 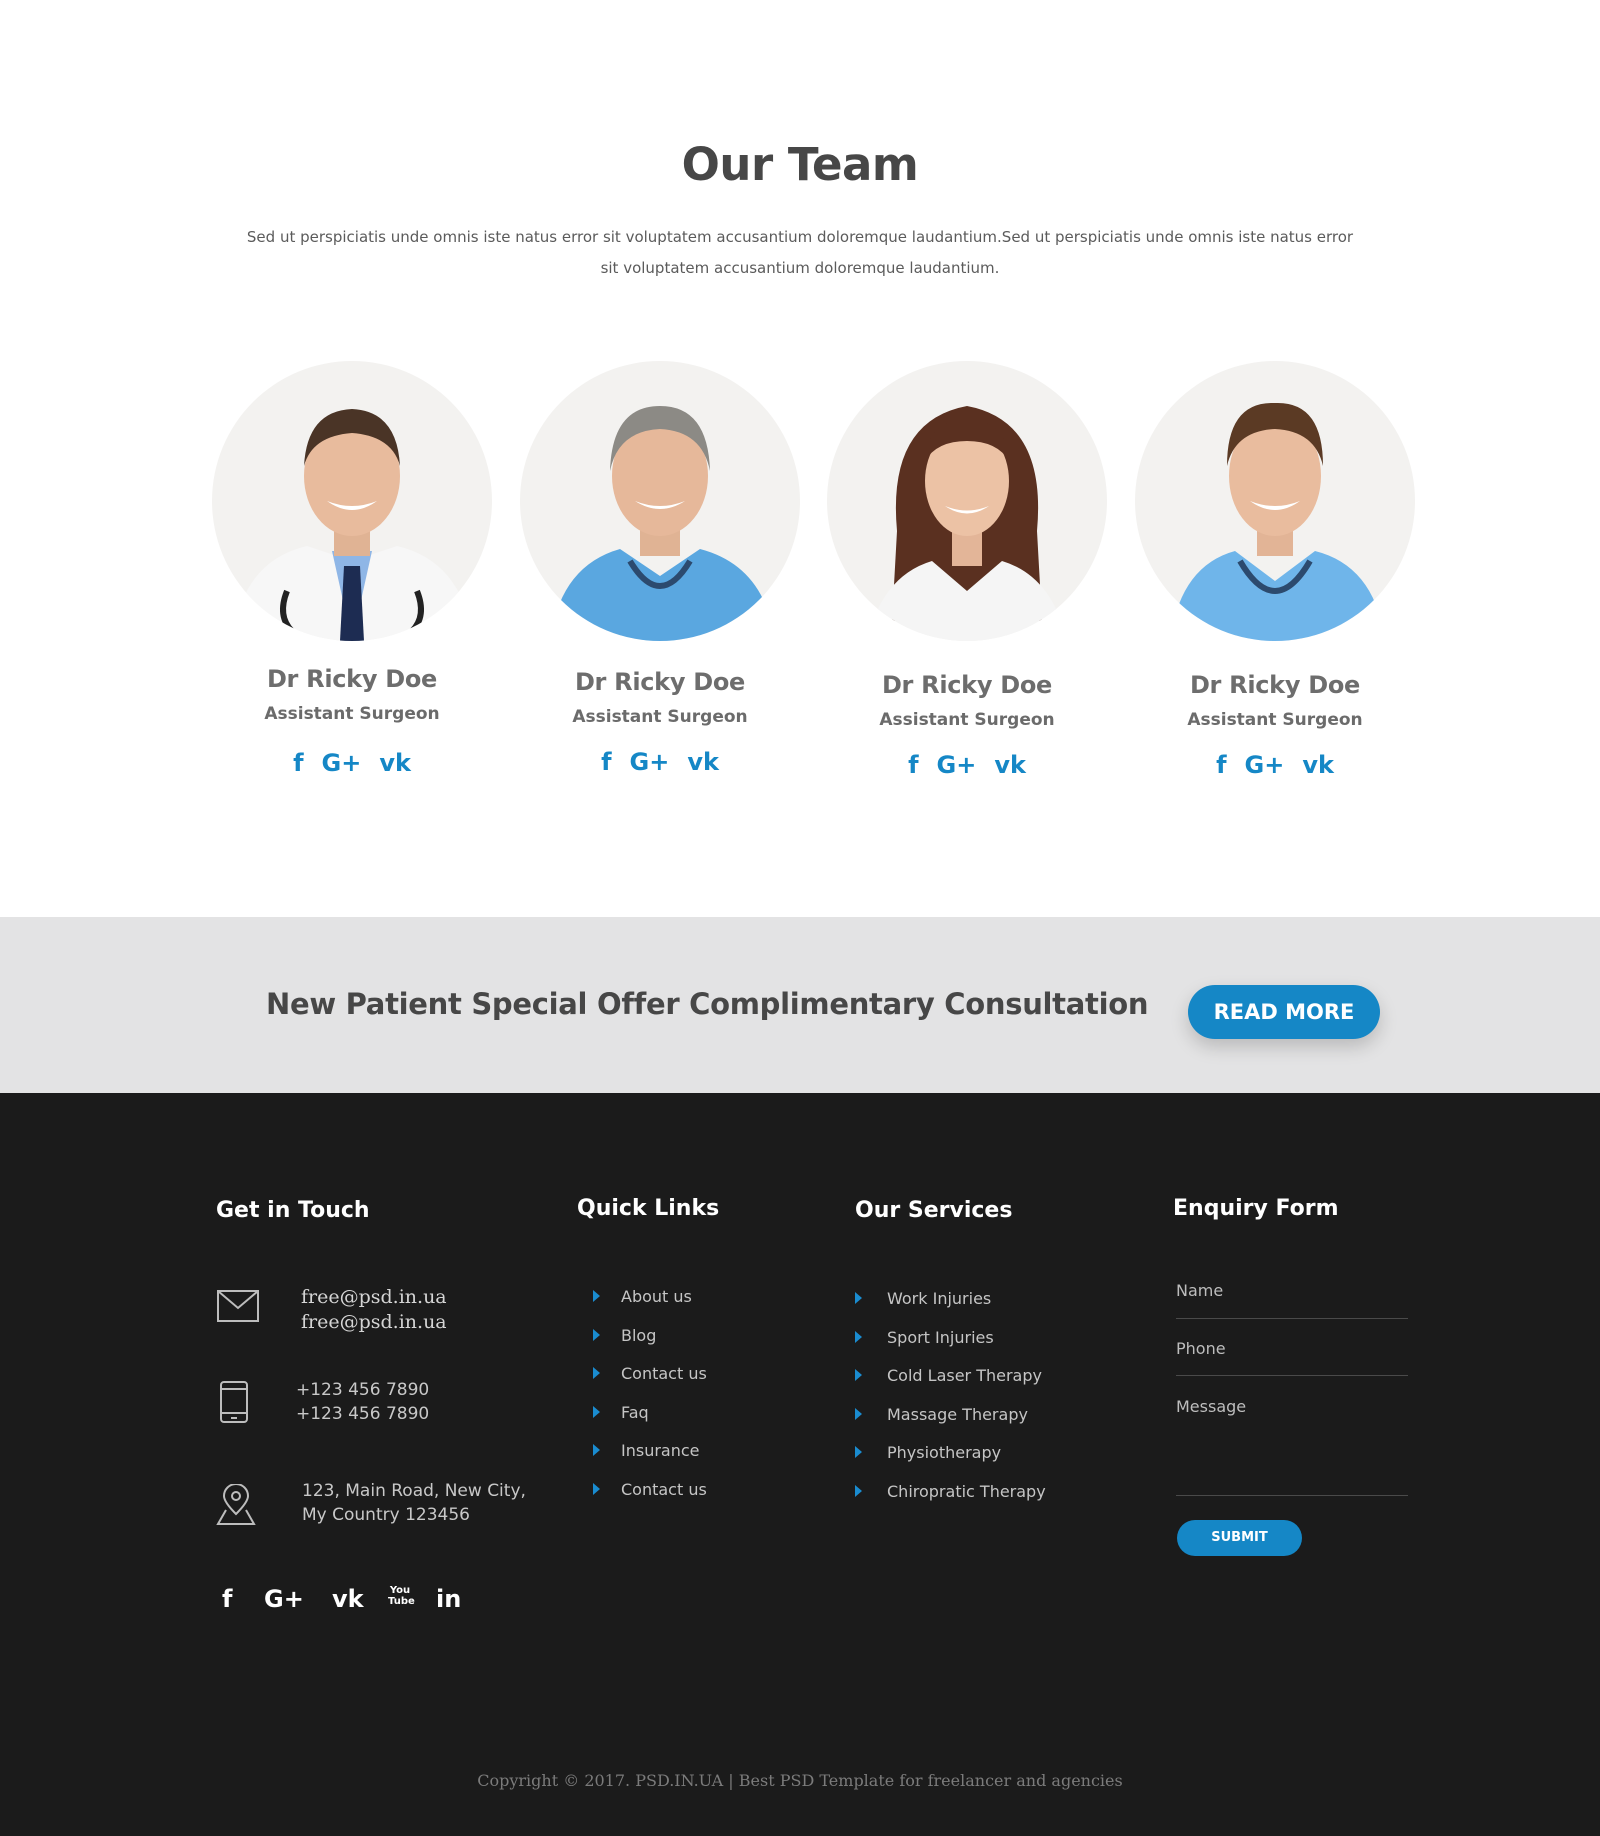 What do you see at coordinates (238, 1308) in the screenshot?
I see `envelope-icon` at bounding box center [238, 1308].